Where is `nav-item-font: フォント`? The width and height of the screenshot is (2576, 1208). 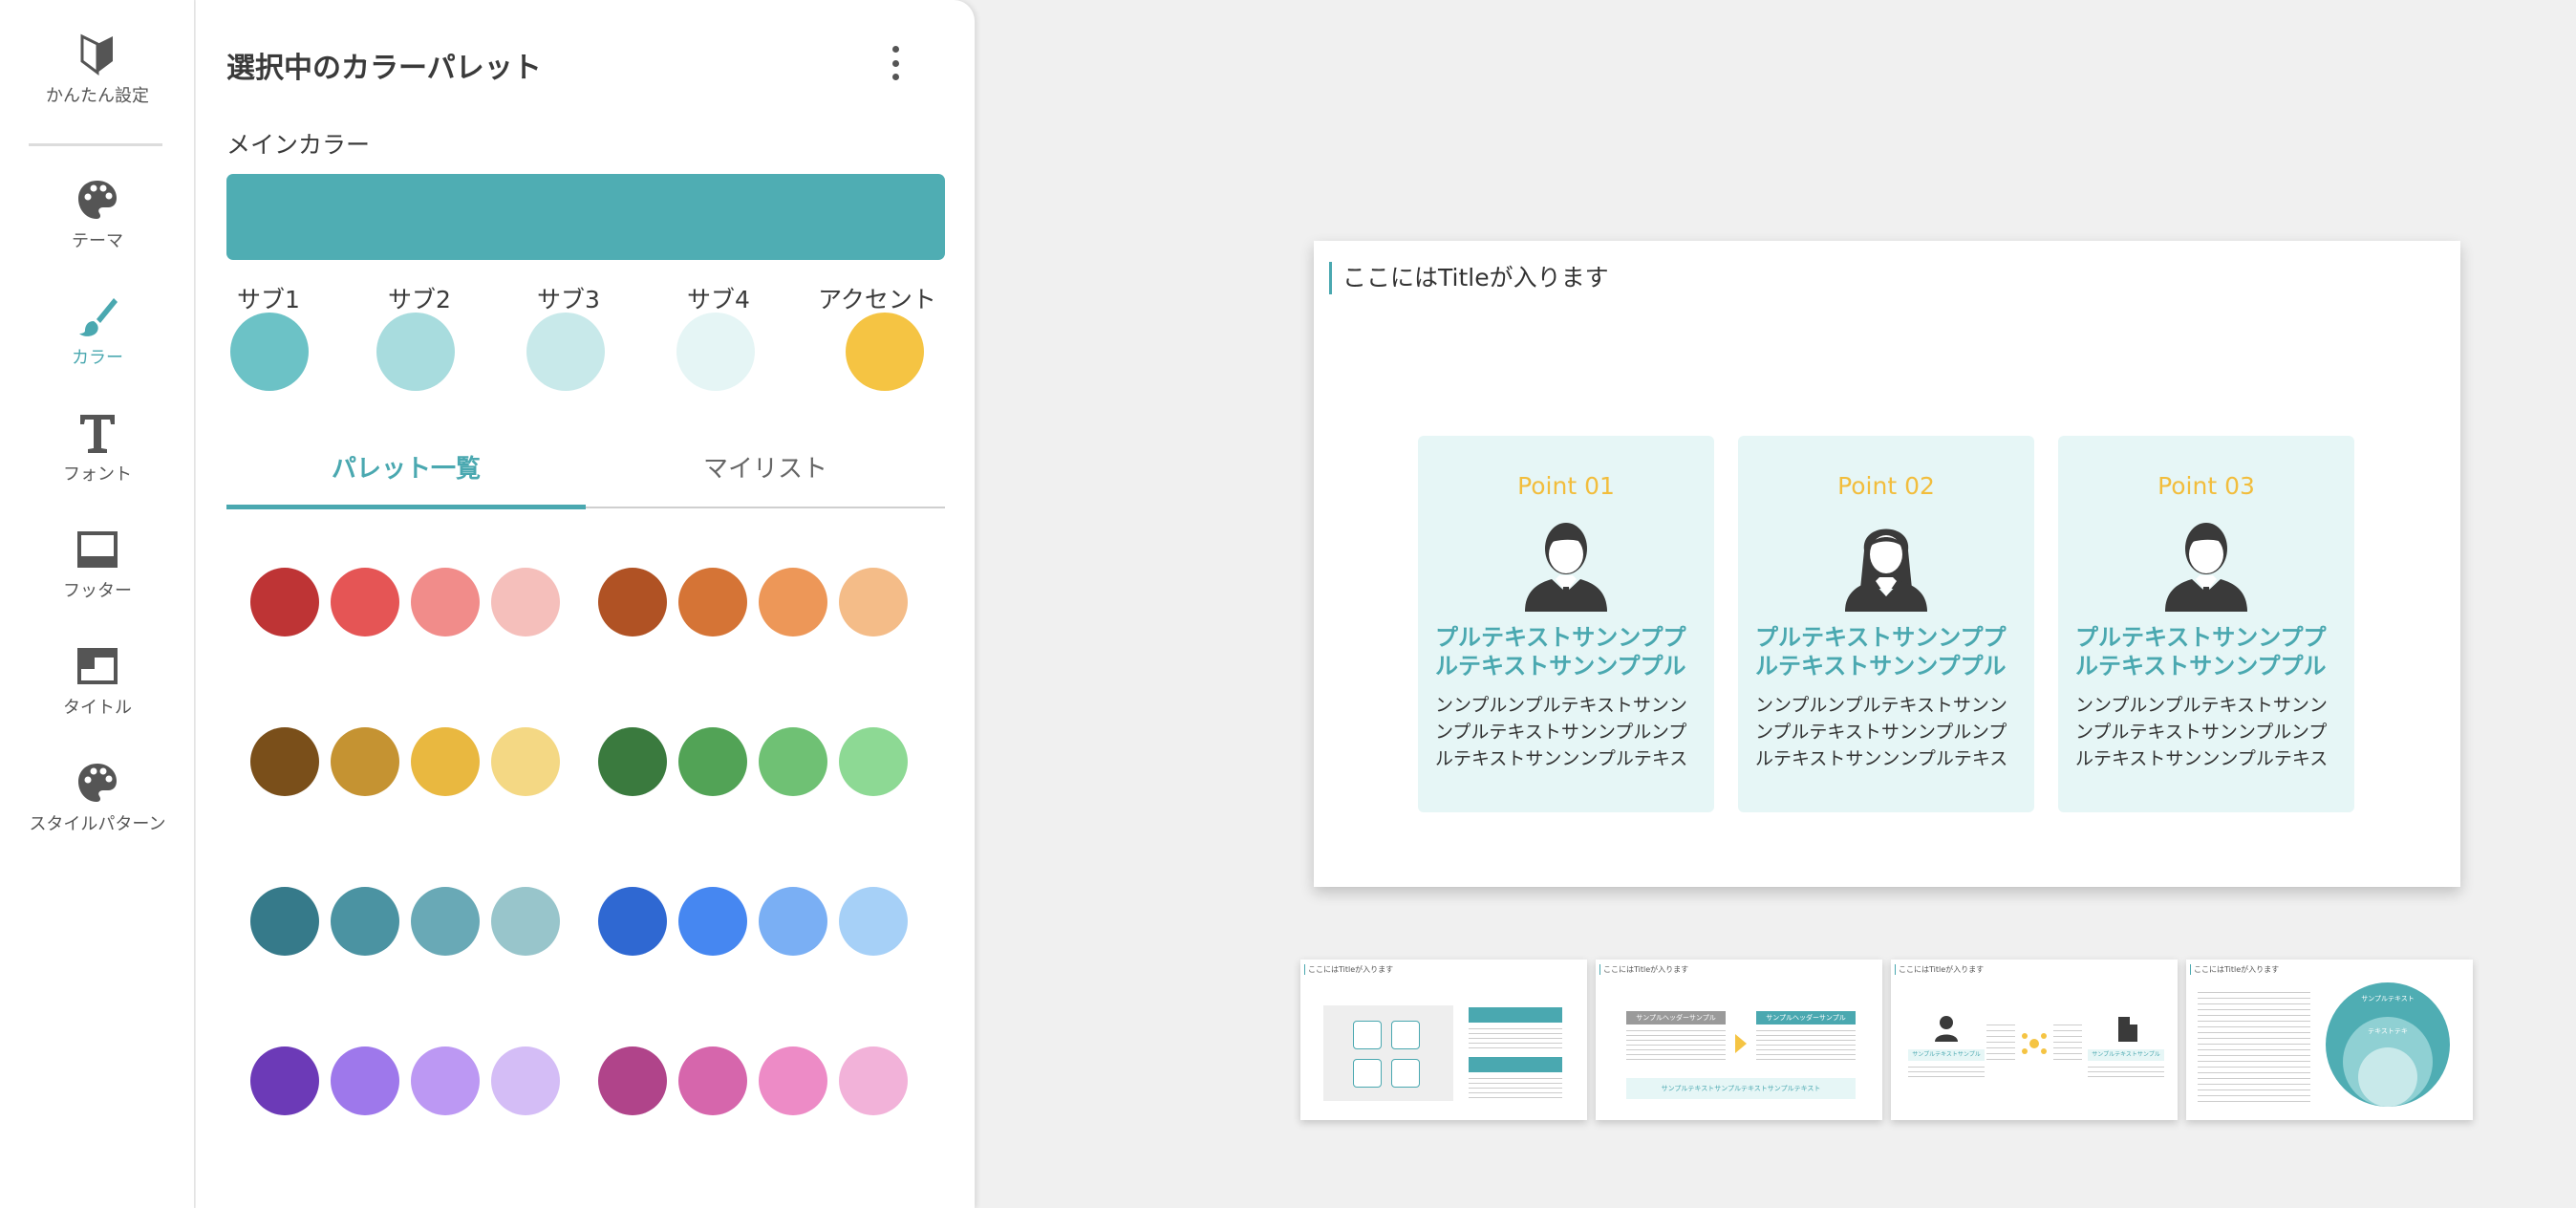 nav-item-font: フォント is located at coordinates (97, 448).